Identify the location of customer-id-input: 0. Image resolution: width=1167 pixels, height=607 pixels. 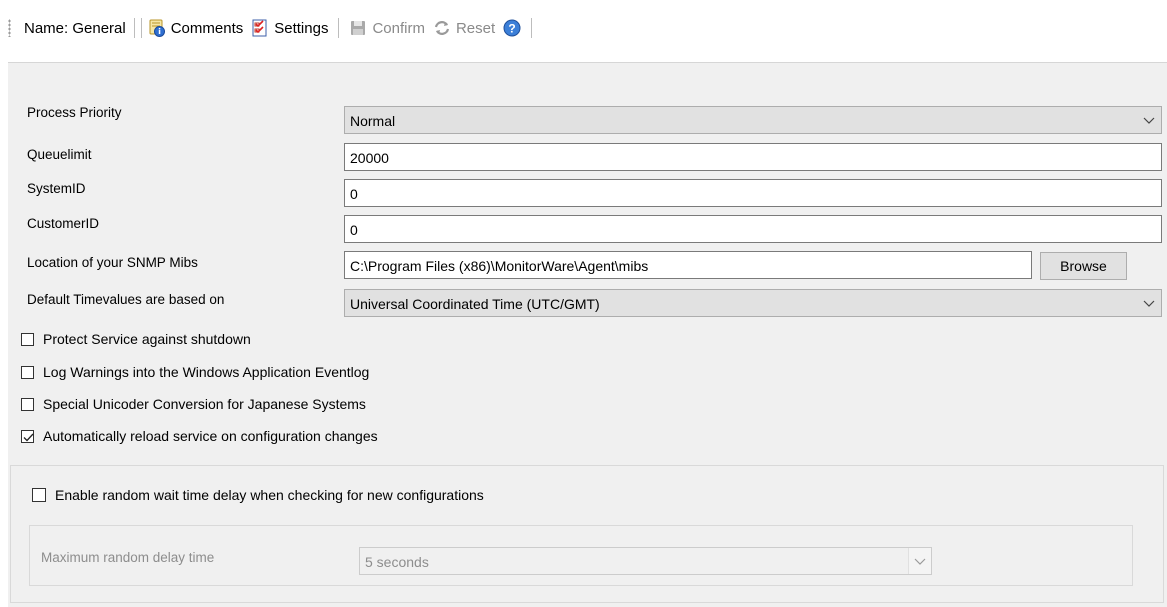
(753, 229).